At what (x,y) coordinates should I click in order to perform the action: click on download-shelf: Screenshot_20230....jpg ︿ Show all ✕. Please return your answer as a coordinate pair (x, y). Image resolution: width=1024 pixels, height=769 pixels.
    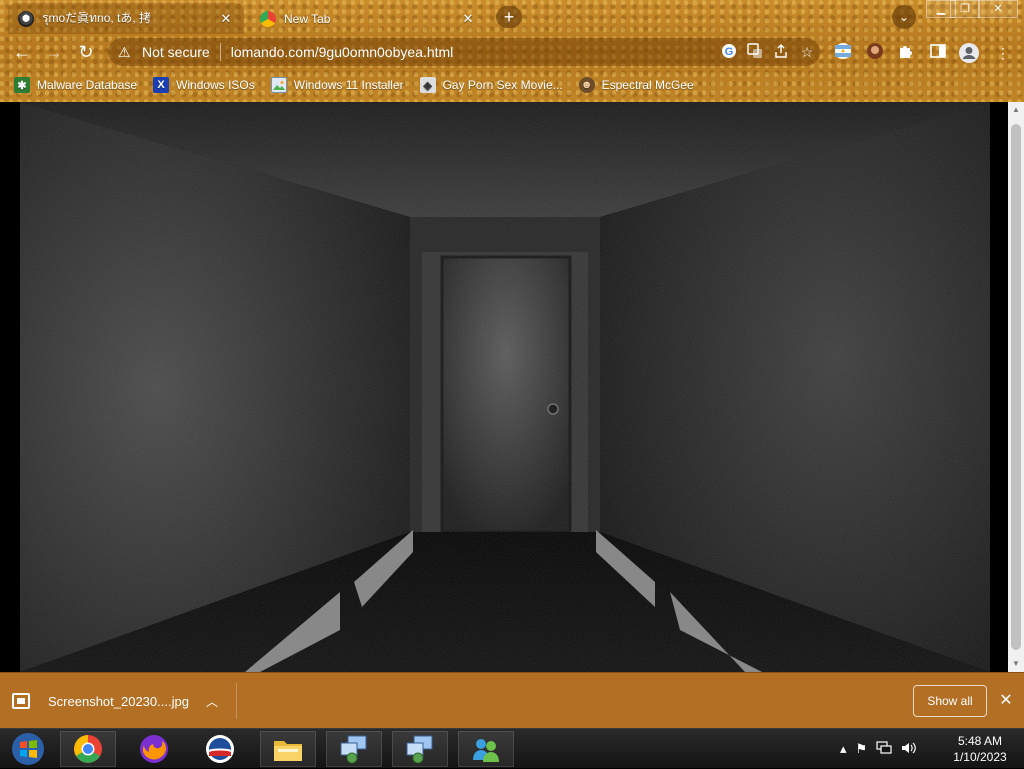
    Looking at the image, I should click on (512, 700).